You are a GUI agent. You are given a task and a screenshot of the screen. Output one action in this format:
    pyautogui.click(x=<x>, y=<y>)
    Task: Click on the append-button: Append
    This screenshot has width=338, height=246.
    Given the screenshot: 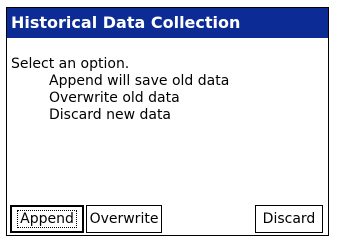 What is the action you would take?
    pyautogui.click(x=47, y=219)
    